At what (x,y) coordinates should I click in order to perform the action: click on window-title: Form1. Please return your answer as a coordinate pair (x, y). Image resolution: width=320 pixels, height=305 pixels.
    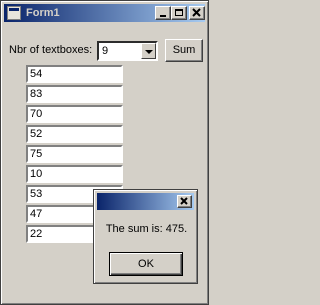
    Looking at the image, I should click on (43, 13).